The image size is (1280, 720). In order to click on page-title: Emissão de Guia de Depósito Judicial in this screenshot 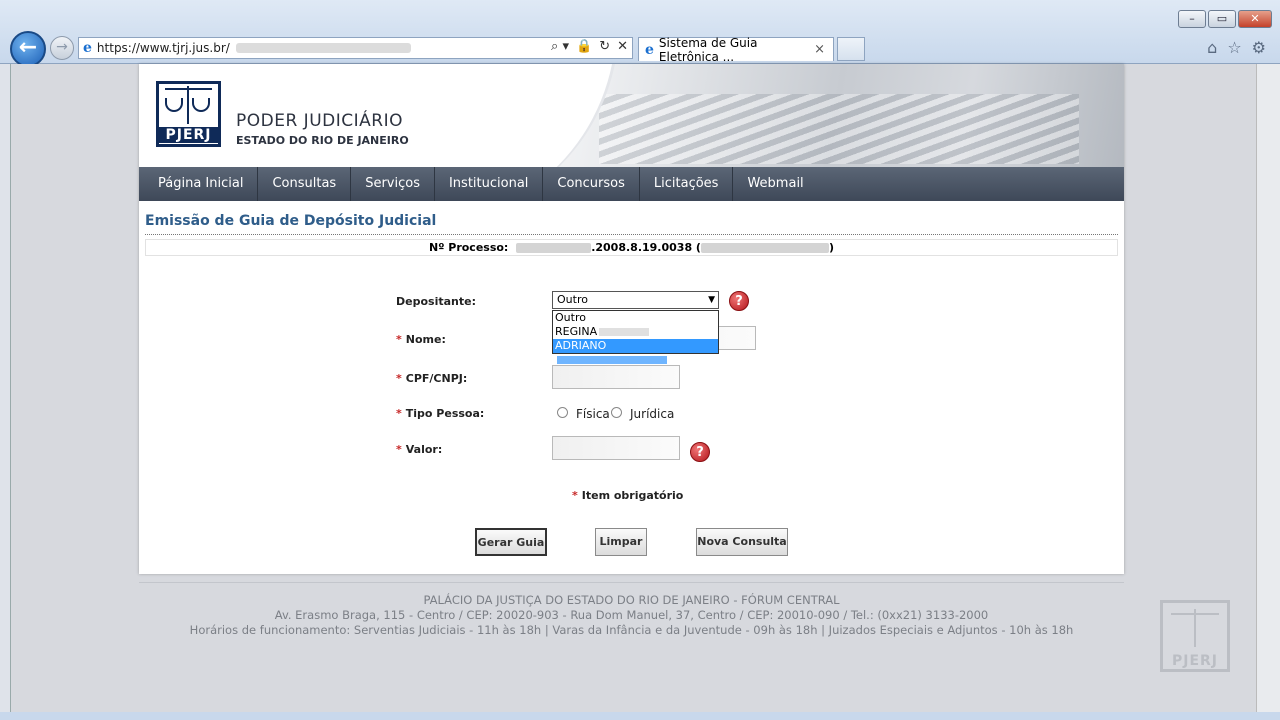, I will do `click(291, 221)`.